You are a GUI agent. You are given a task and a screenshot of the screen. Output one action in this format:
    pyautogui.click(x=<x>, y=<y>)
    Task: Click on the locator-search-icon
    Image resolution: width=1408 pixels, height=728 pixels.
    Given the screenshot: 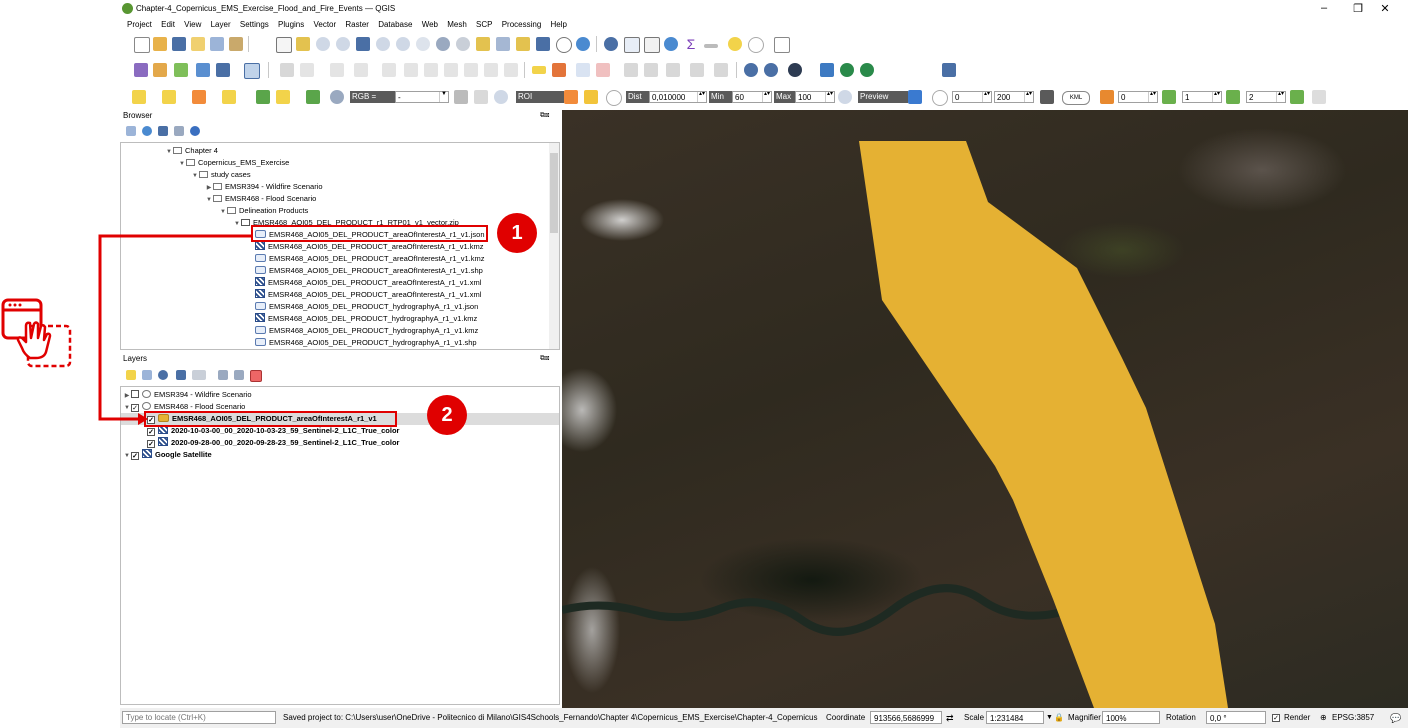 What is the action you would take?
    pyautogui.click(x=756, y=45)
    